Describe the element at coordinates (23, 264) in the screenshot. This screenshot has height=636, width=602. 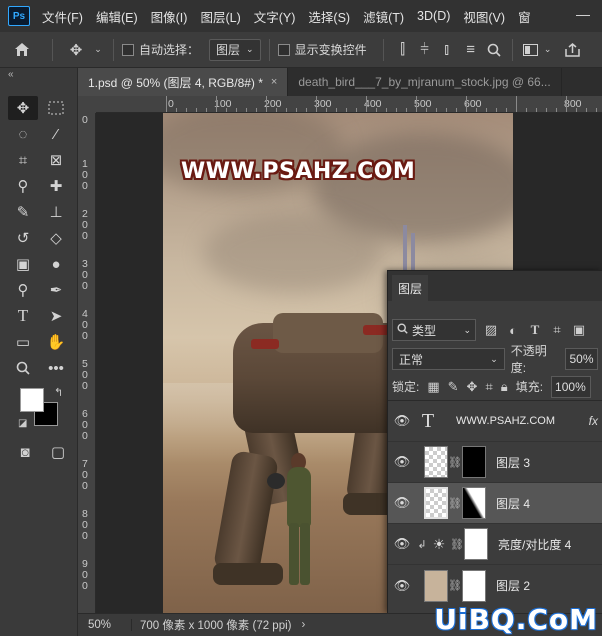
I see `gradient-tool-icon: ▣` at that location.